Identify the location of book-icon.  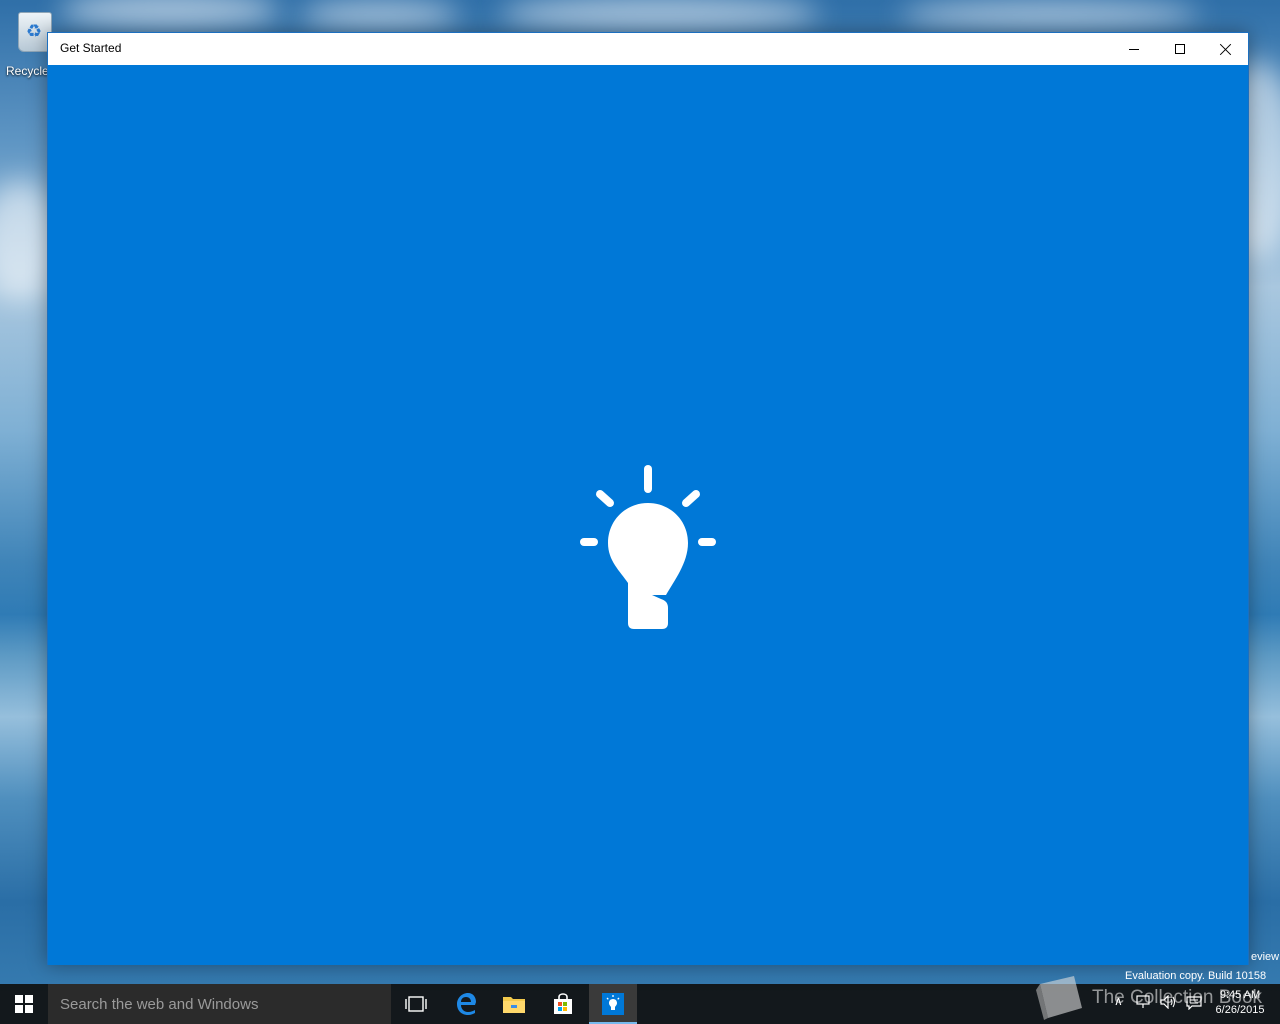
(1059, 998).